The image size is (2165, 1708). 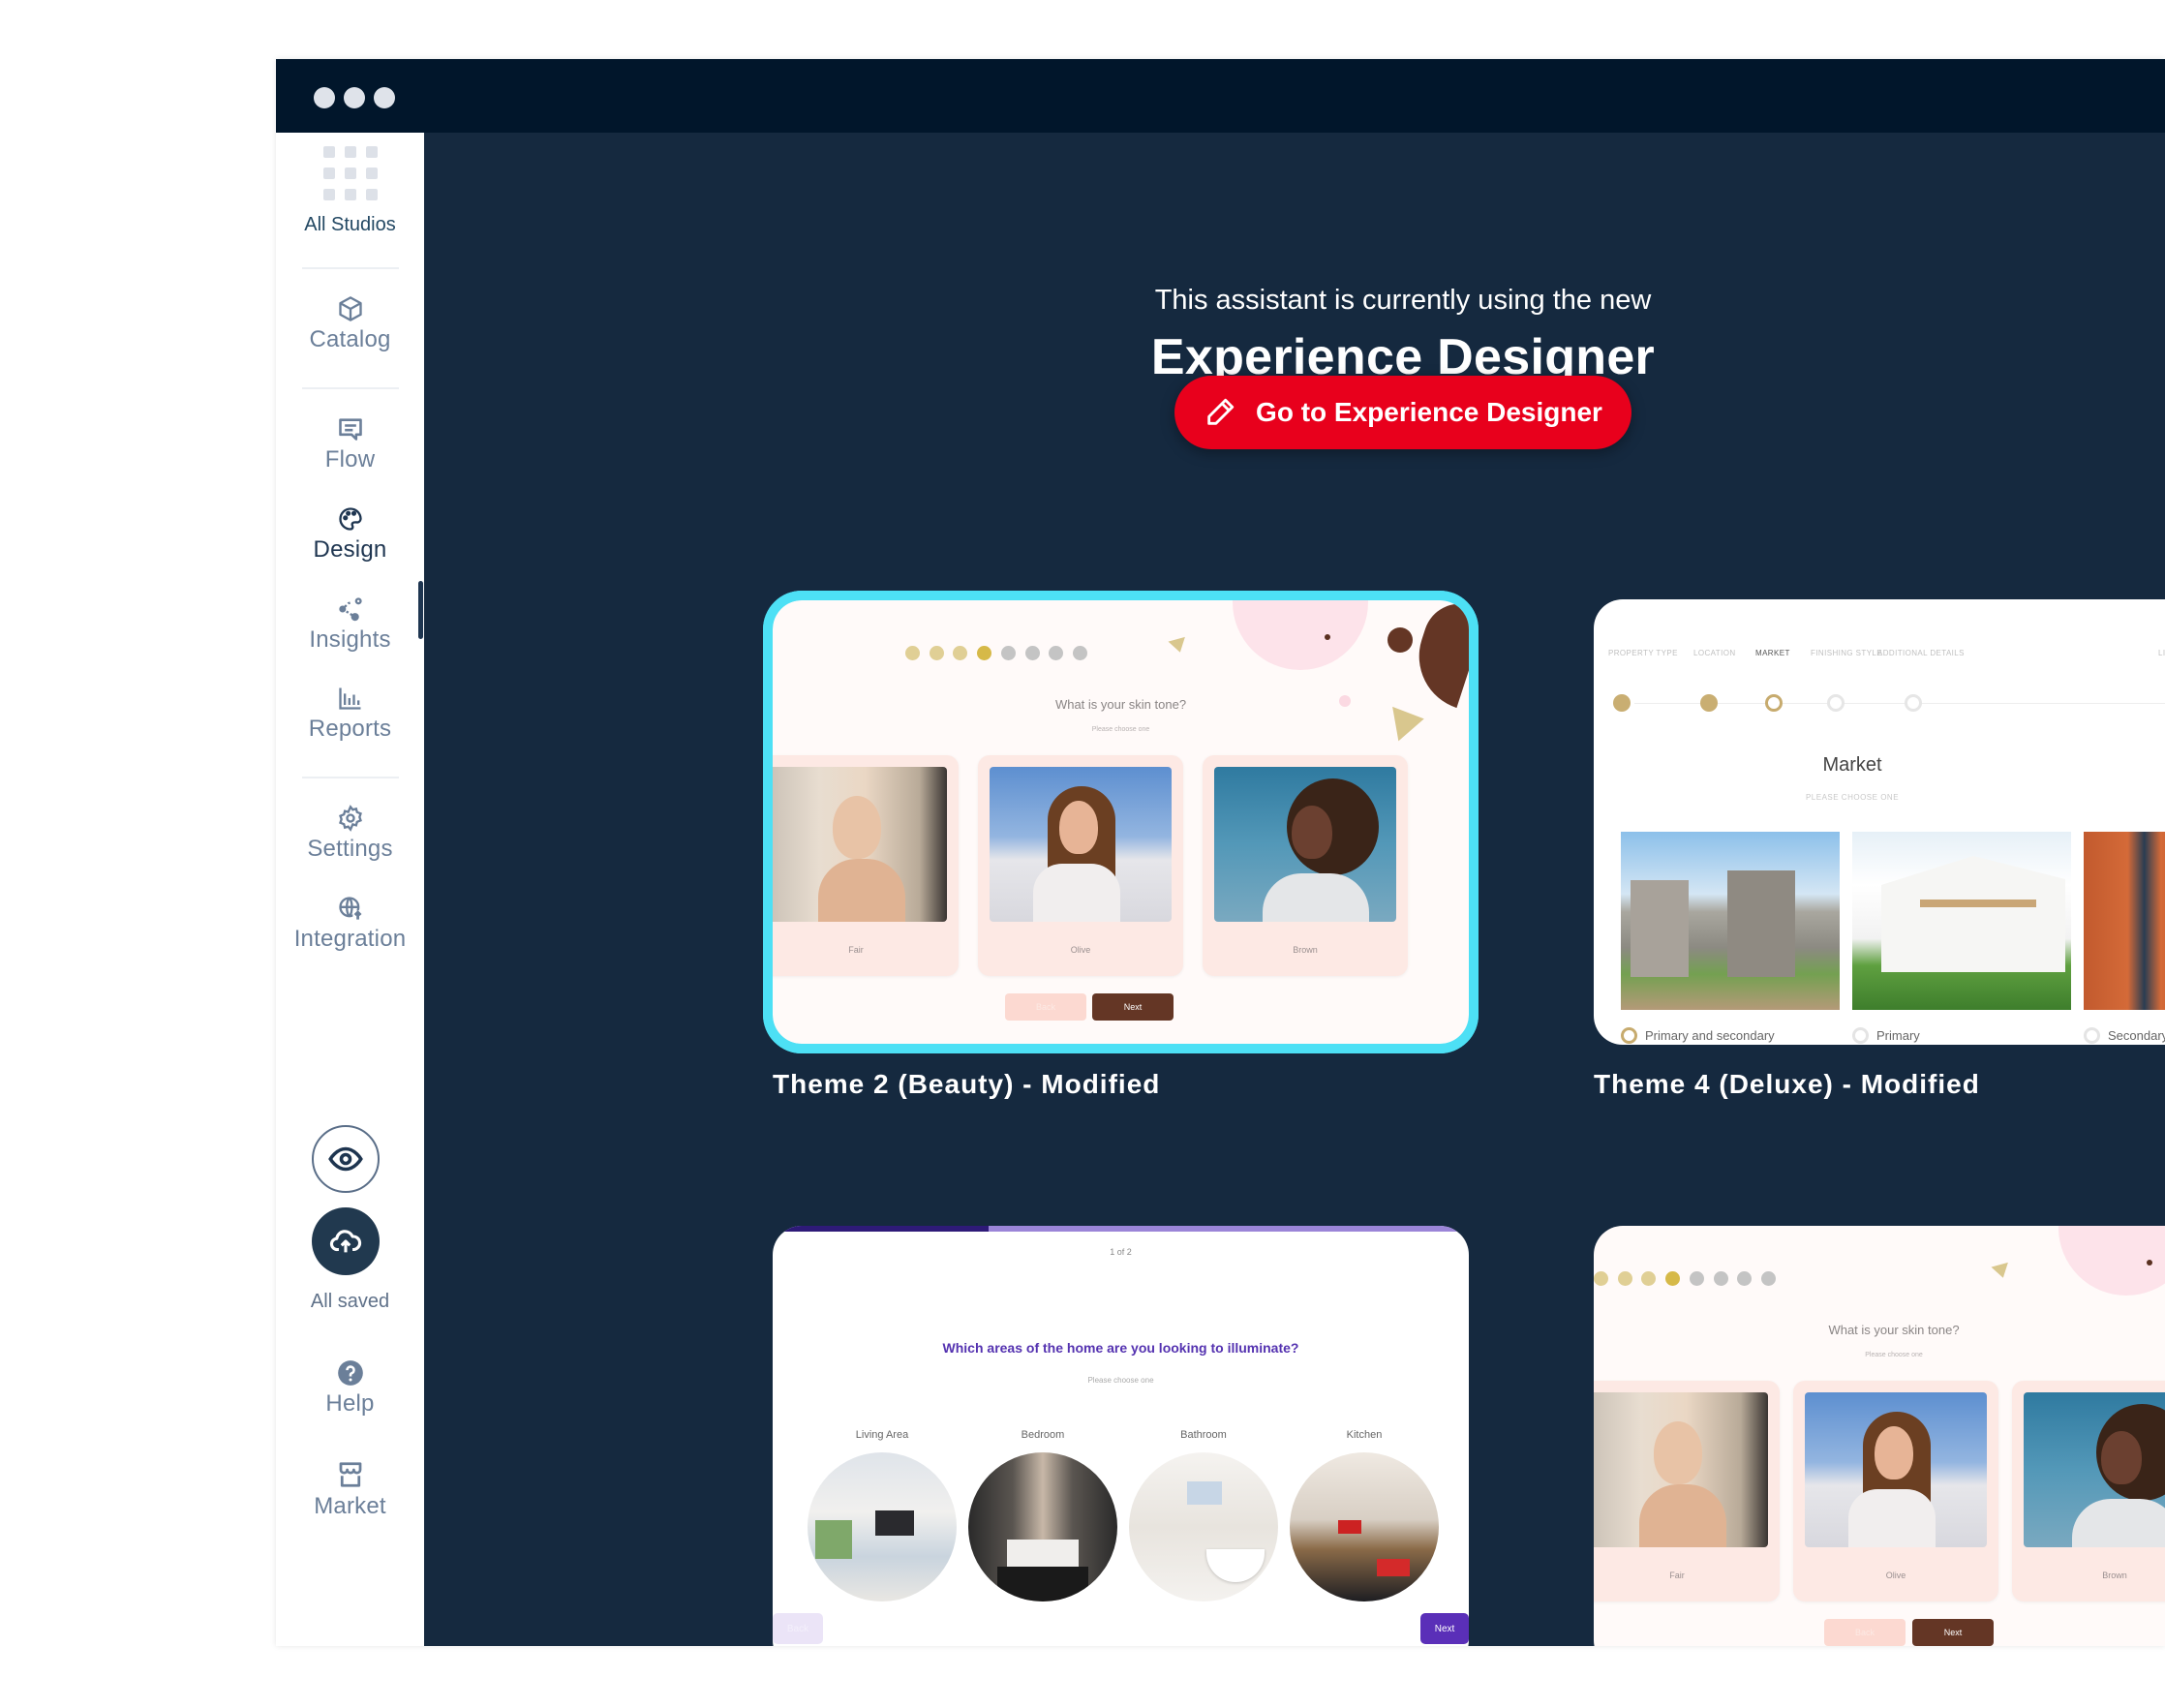 I want to click on option-label: Kitchen, so click(x=1364, y=1435).